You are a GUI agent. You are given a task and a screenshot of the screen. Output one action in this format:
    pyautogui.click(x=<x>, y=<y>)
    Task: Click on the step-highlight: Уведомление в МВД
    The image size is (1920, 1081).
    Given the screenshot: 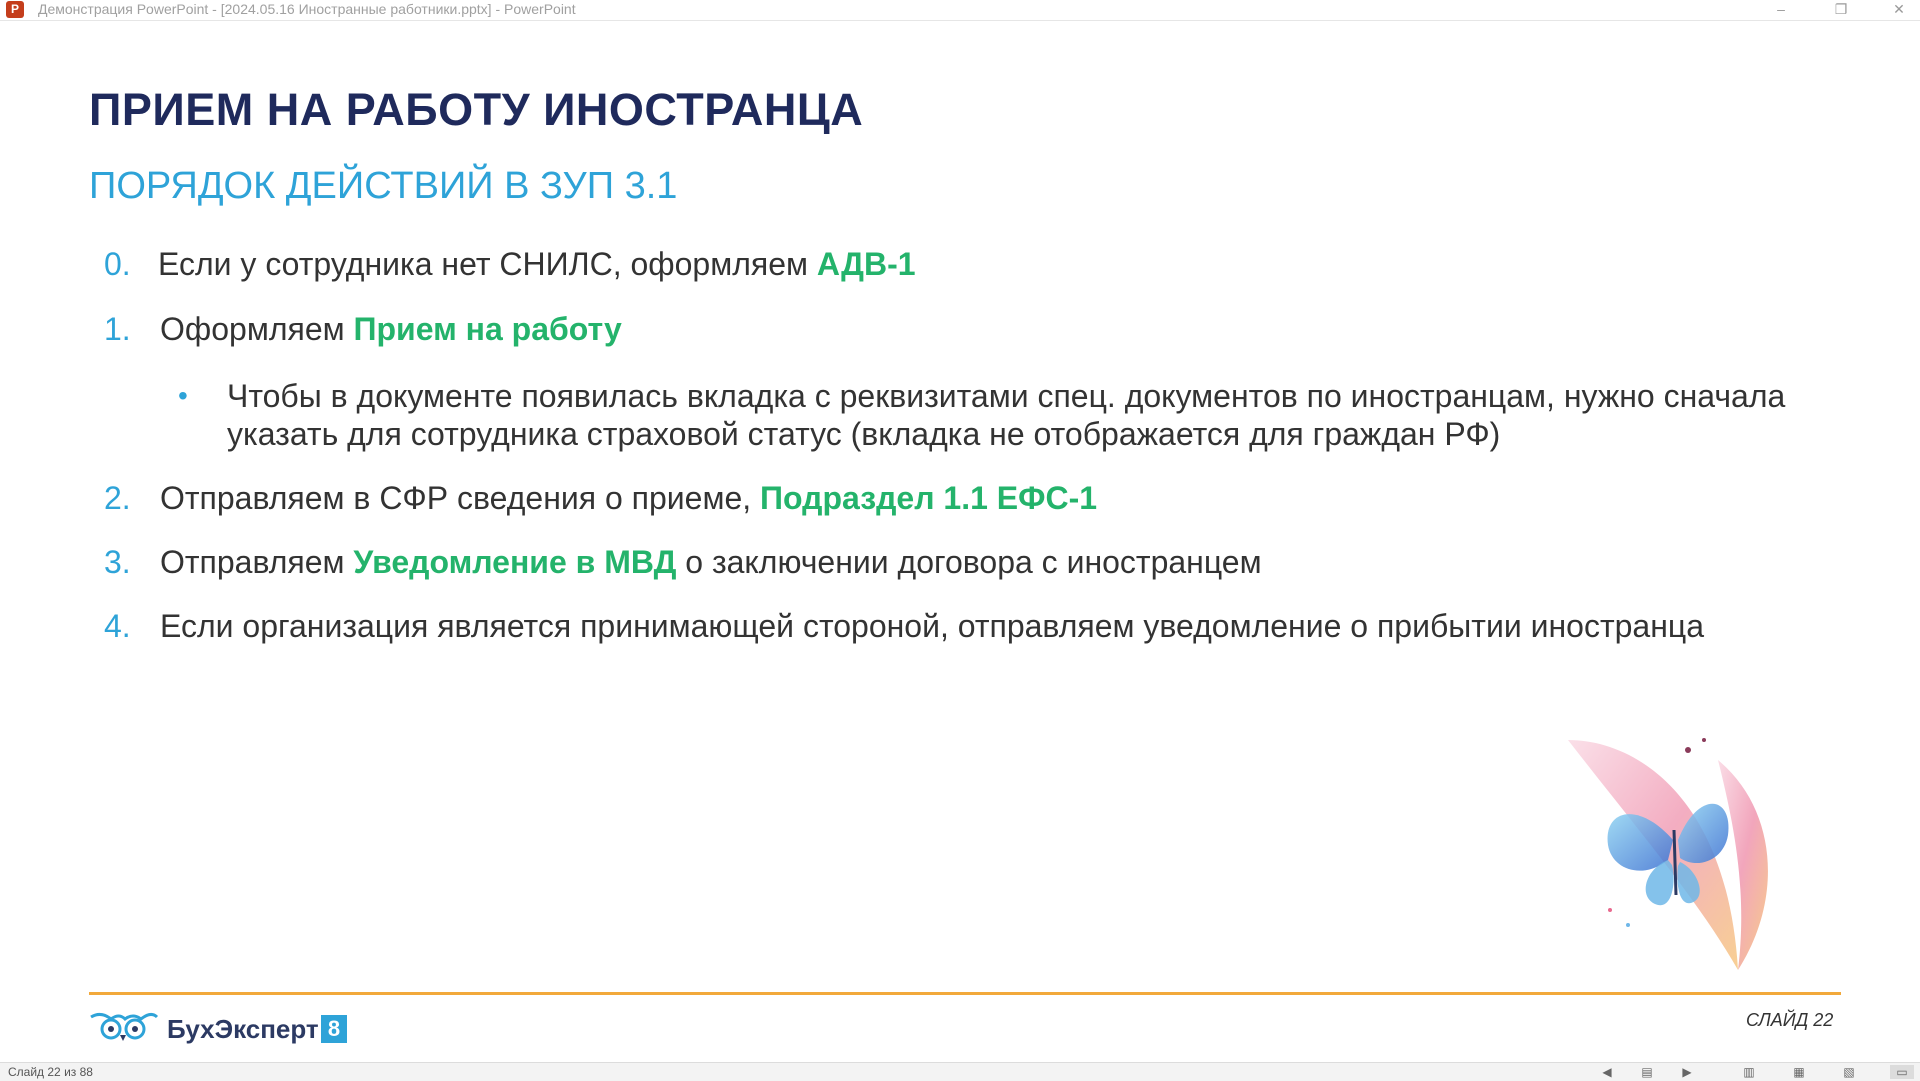 What is the action you would take?
    pyautogui.click(x=515, y=562)
    